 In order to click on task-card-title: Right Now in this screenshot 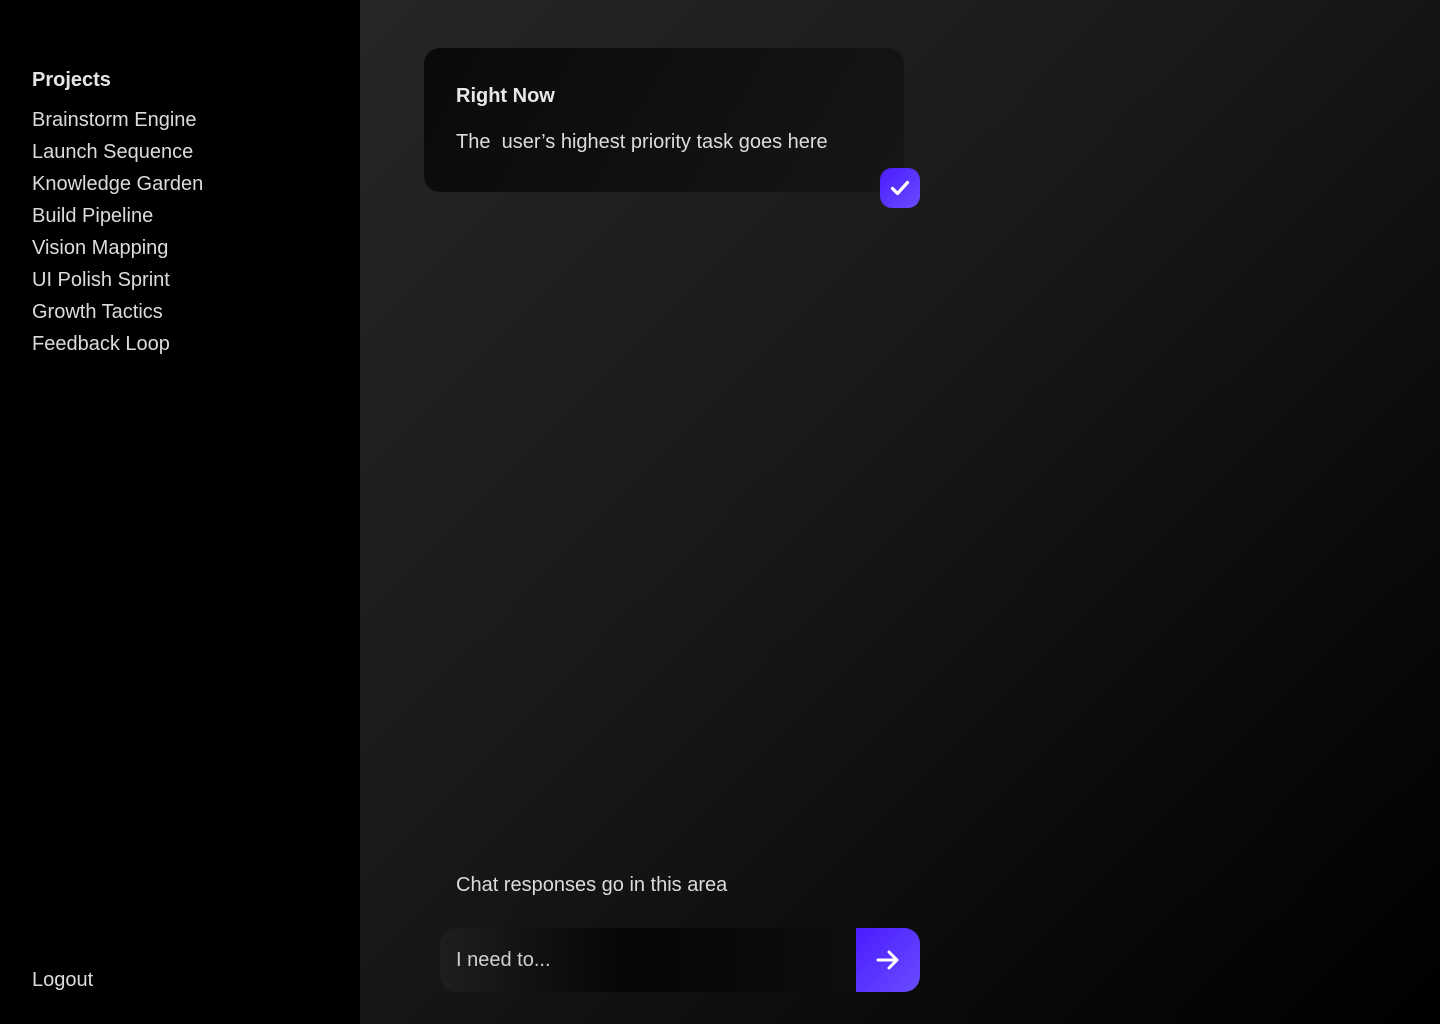, I will do `click(505, 96)`.